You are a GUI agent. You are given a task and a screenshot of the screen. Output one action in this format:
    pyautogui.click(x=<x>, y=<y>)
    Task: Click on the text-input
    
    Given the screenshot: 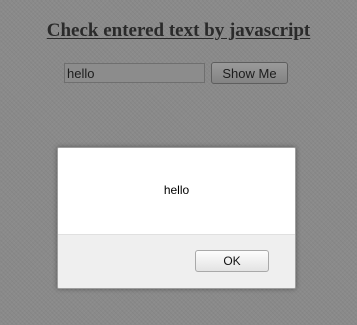 What is the action you would take?
    pyautogui.click(x=134, y=73)
    